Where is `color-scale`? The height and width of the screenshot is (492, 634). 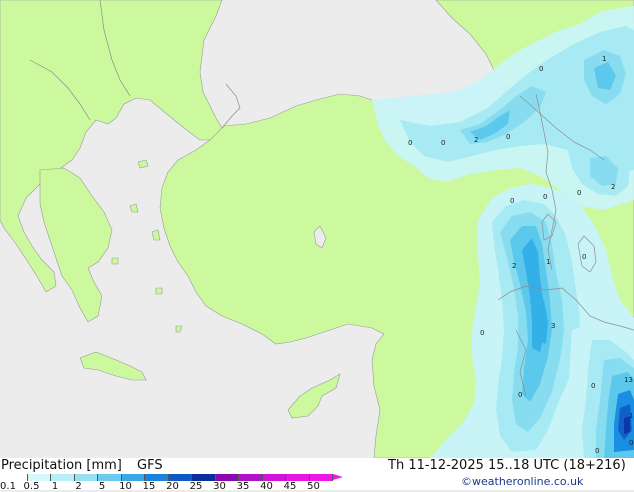
color-scale is located at coordinates (173, 477).